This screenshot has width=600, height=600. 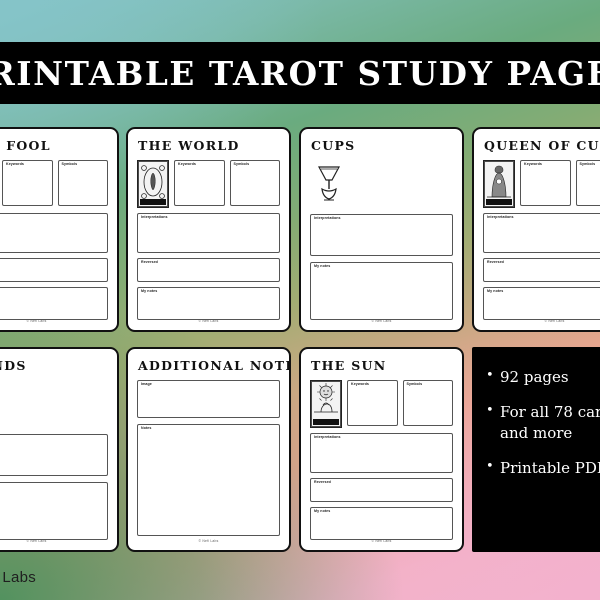 I want to click on card-title: THE SUN, so click(x=349, y=365).